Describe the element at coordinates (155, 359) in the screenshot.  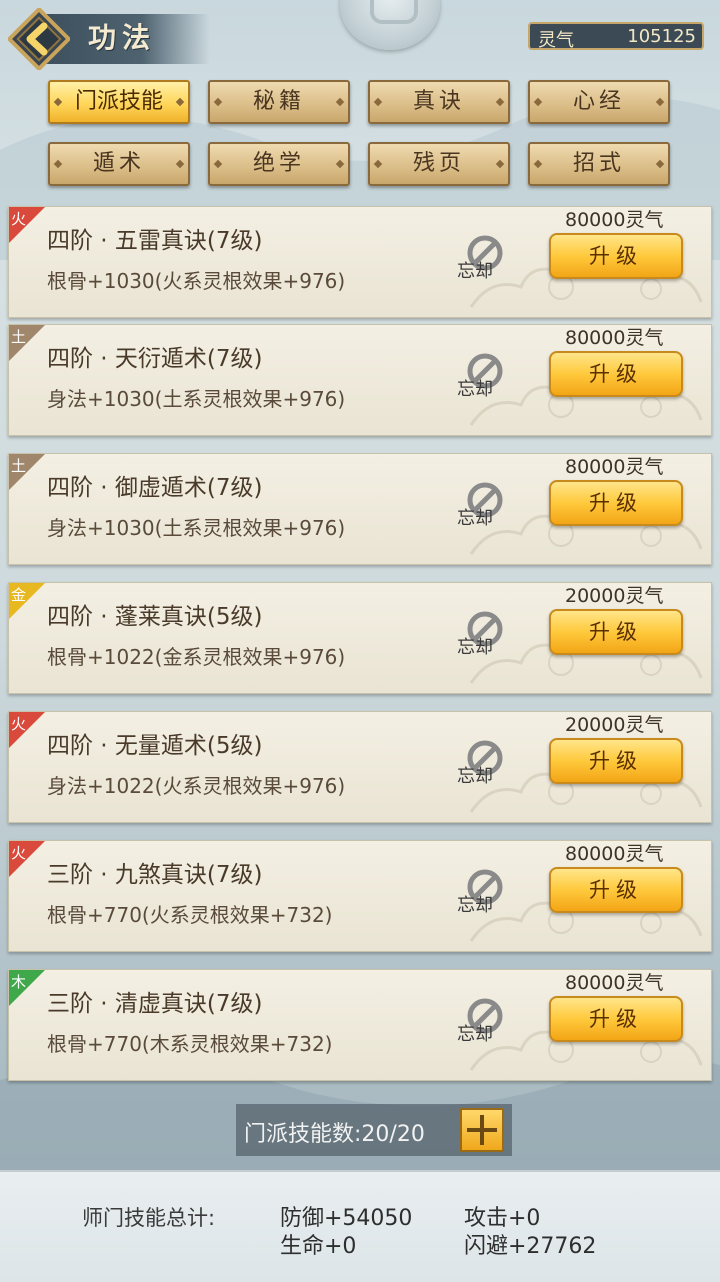
I see `skill-name: 四阶 · 天衍遁术(7级)` at that location.